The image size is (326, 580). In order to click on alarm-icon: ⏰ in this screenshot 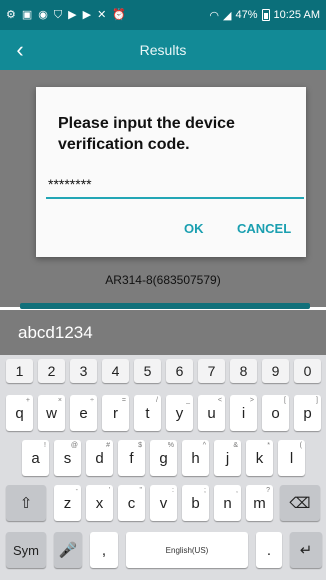, I will do `click(119, 14)`.